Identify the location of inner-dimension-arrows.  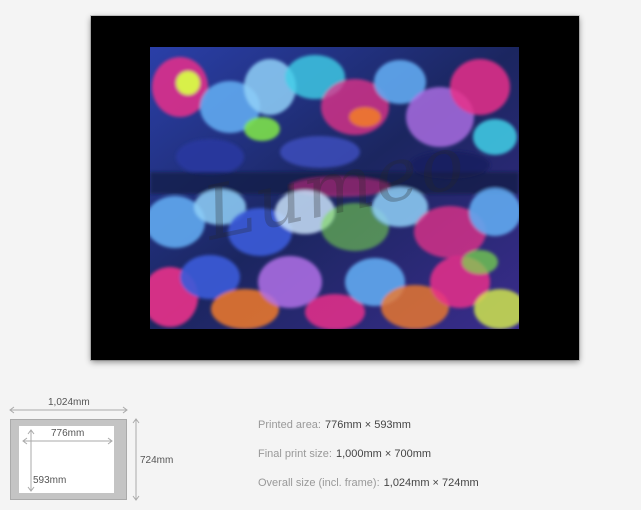
(67, 460).